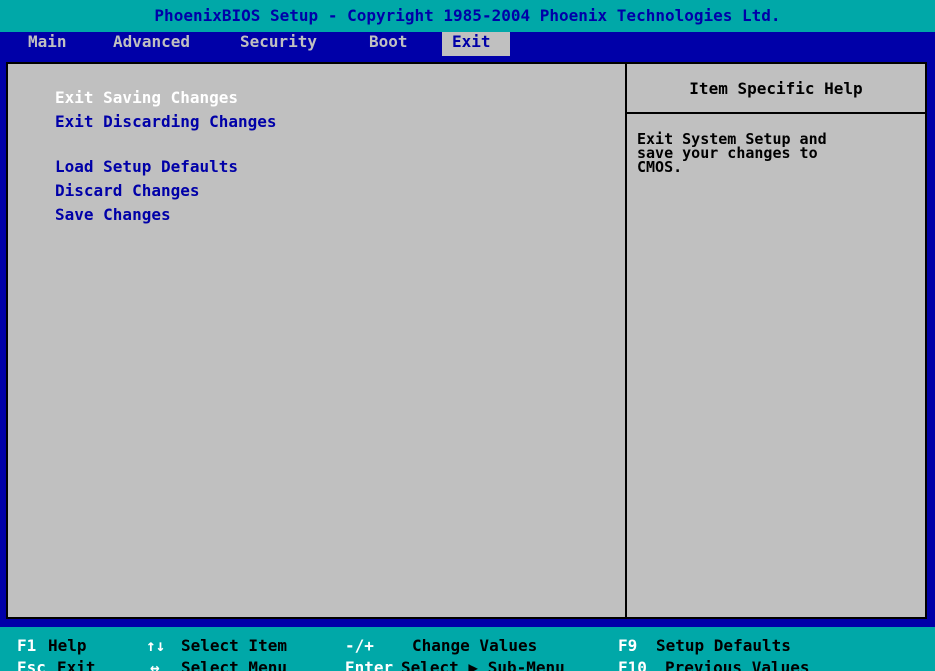  I want to click on key-minus-plus-desc: Change Values, so click(475, 645).